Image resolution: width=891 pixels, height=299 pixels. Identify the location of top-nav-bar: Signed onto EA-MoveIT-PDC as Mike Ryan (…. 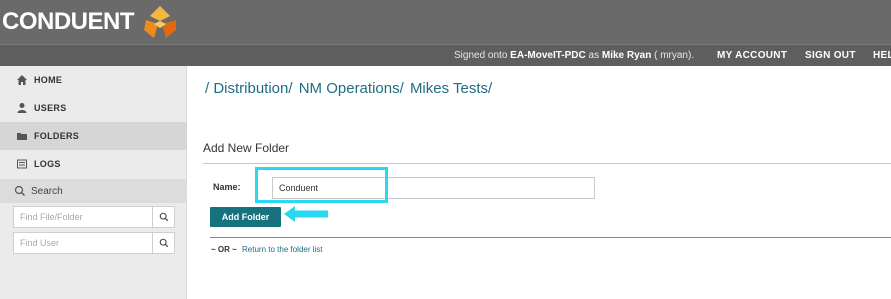
(445, 55).